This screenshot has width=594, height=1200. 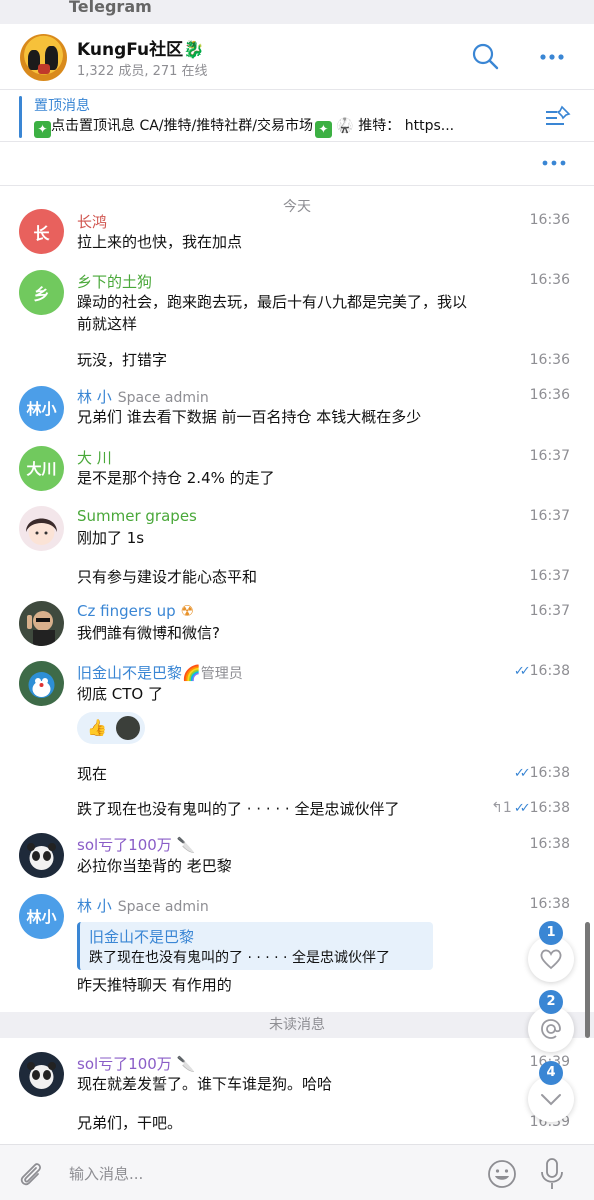 I want to click on app-title-bar: Telegram, so click(x=297, y=12).